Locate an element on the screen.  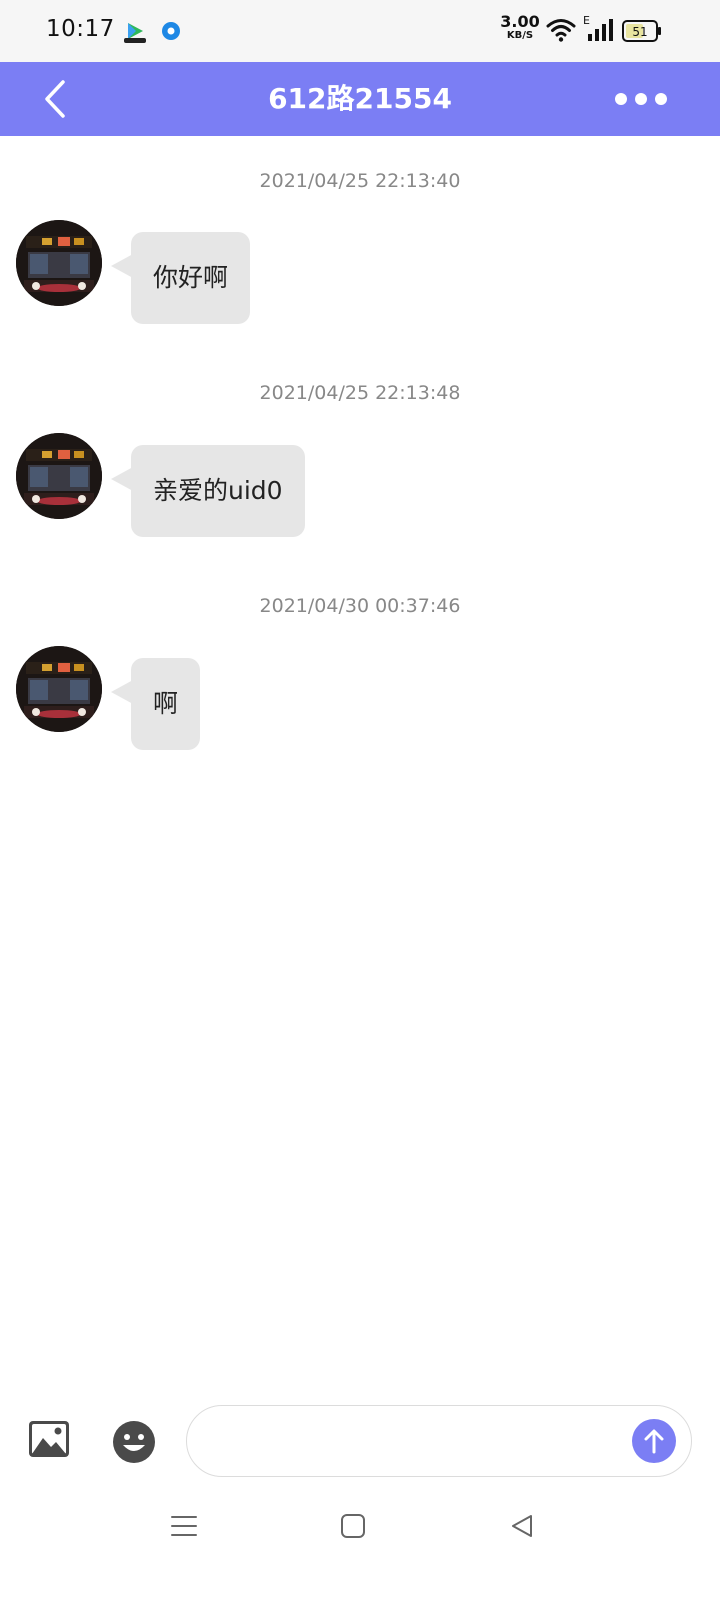
back-button is located at coordinates (55, 99).